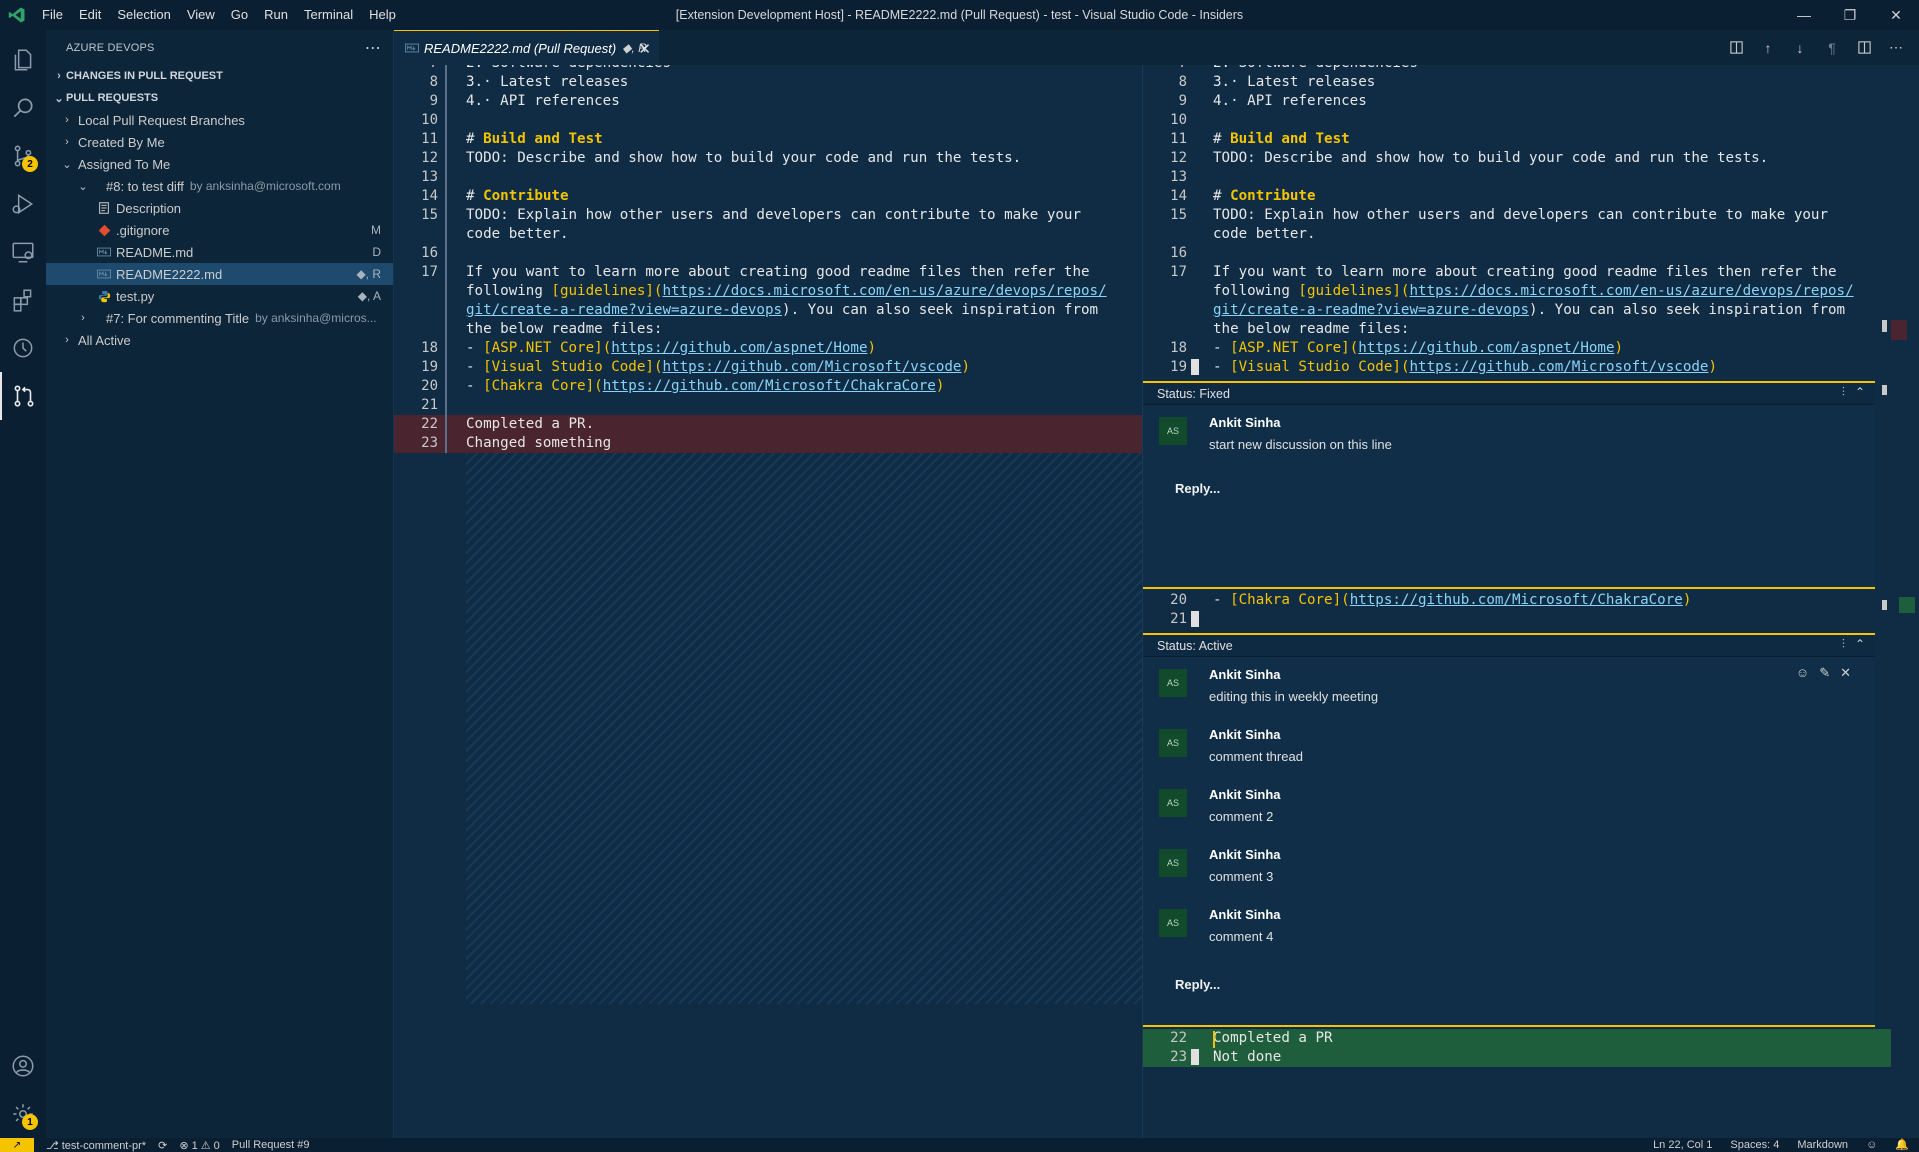  What do you see at coordinates (219, 274) in the screenshot?
I see `tree-item-readme2222: README2222.md ◆, R` at bounding box center [219, 274].